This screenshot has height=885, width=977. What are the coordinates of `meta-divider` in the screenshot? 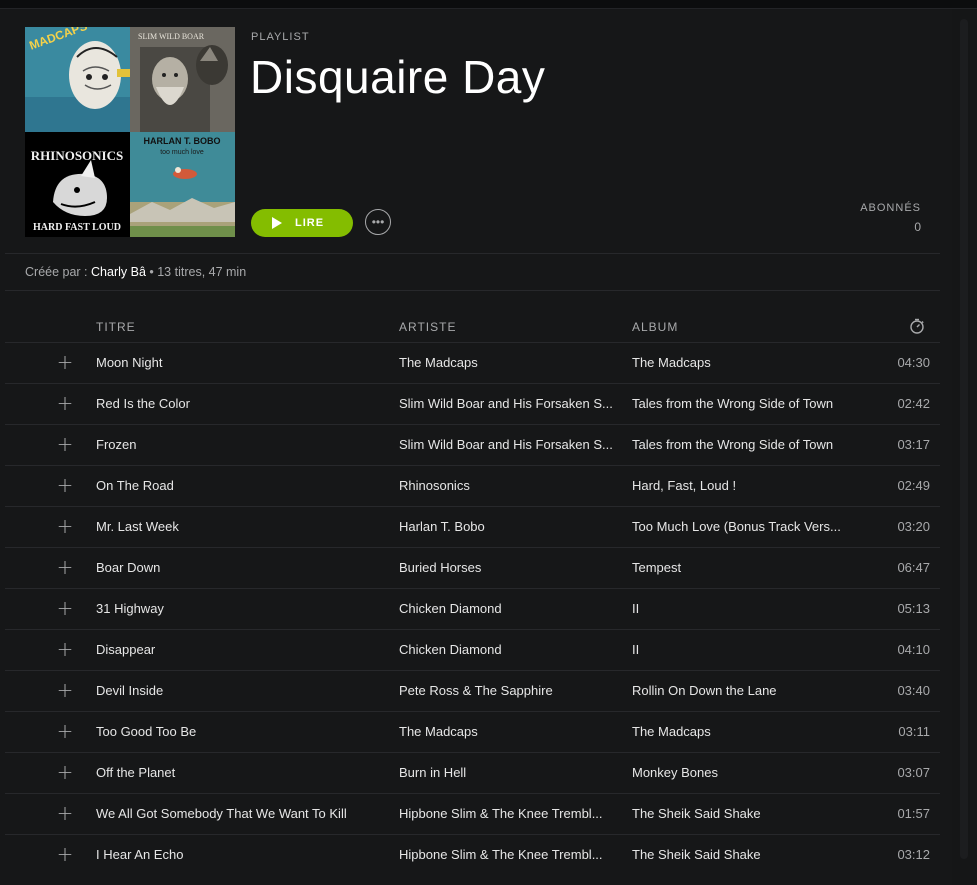 It's located at (472, 290).